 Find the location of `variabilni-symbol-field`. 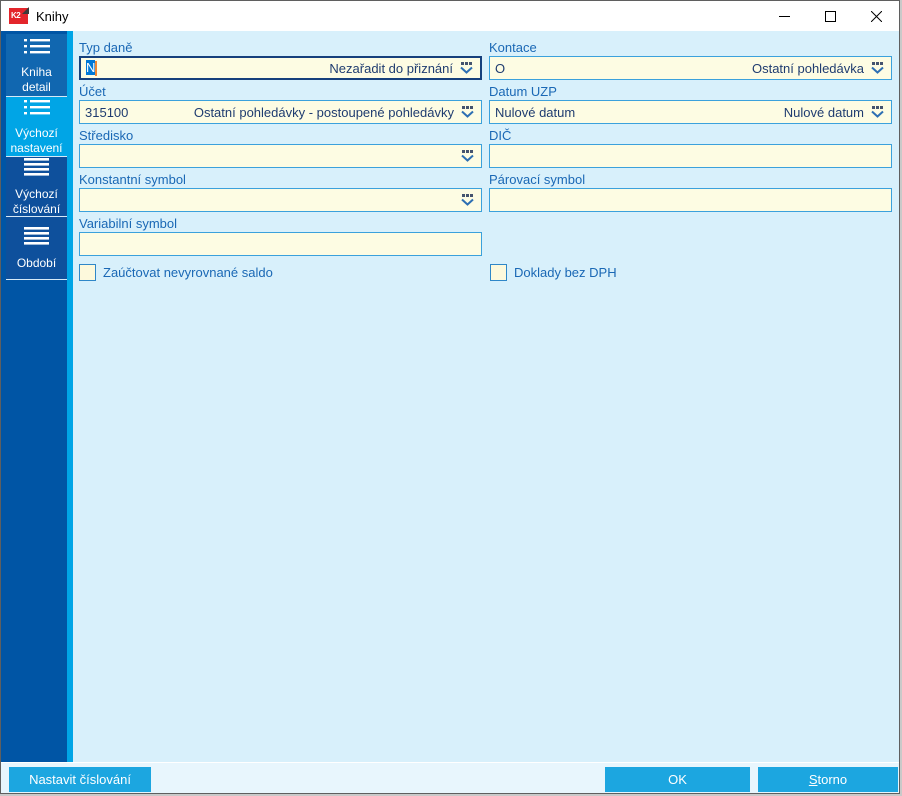

variabilni-symbol-field is located at coordinates (280, 244).